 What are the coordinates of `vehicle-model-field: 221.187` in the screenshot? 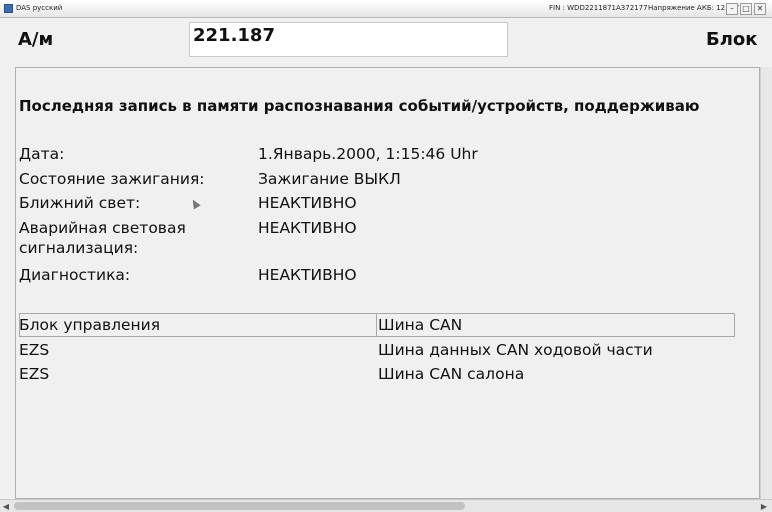 It's located at (348, 39).